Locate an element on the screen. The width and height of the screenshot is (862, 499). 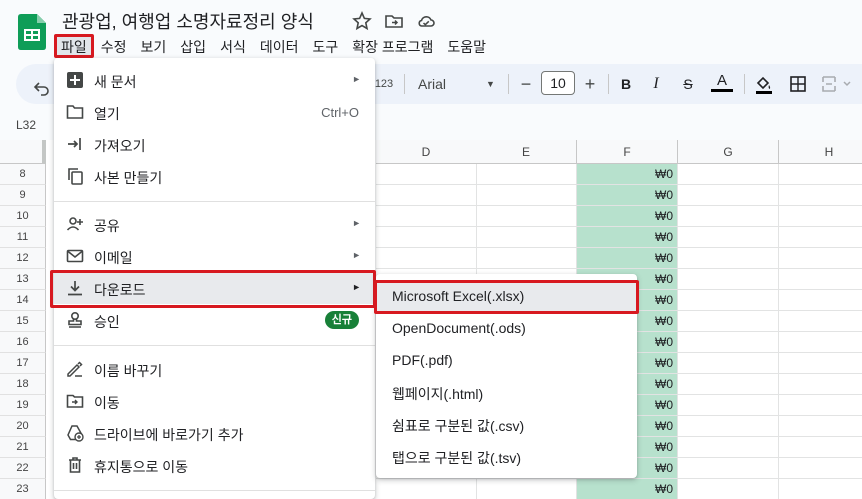
row-header: 21 is located at coordinates (23, 447).